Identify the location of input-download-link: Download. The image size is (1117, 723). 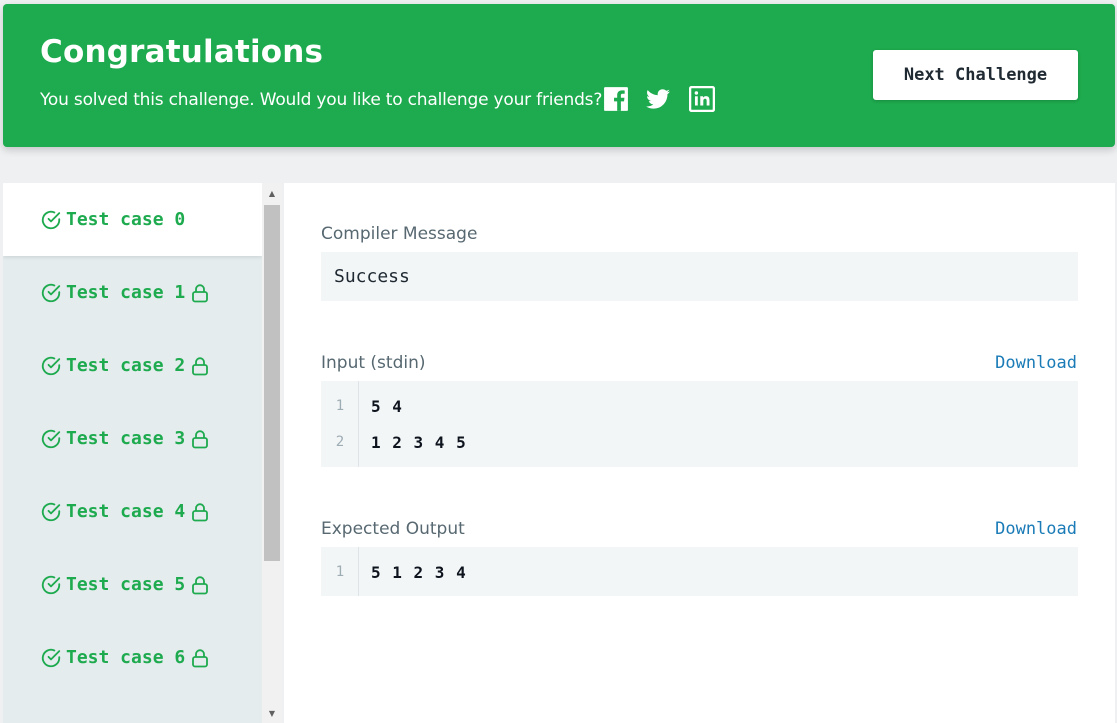
(1036, 363).